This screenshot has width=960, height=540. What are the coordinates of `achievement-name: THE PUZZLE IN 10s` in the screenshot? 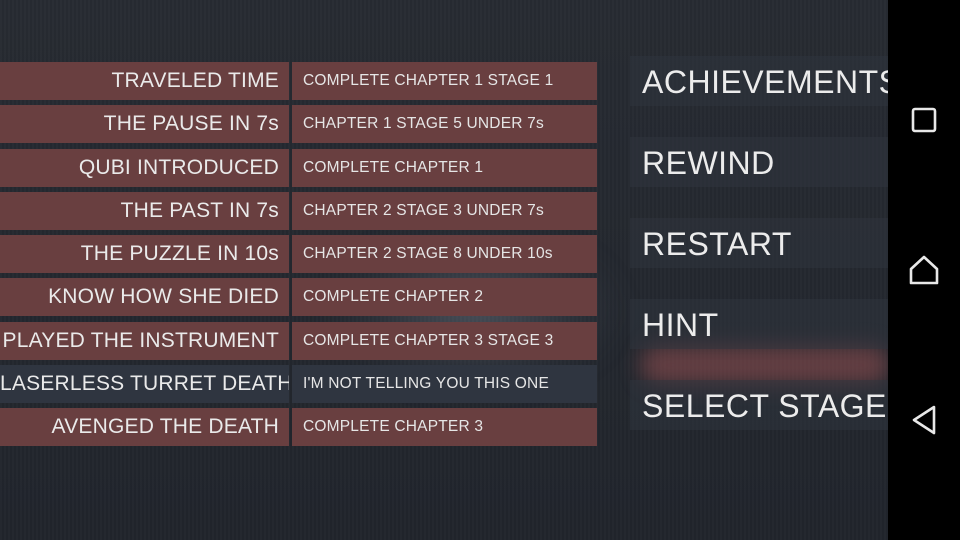 It's located at (144, 254).